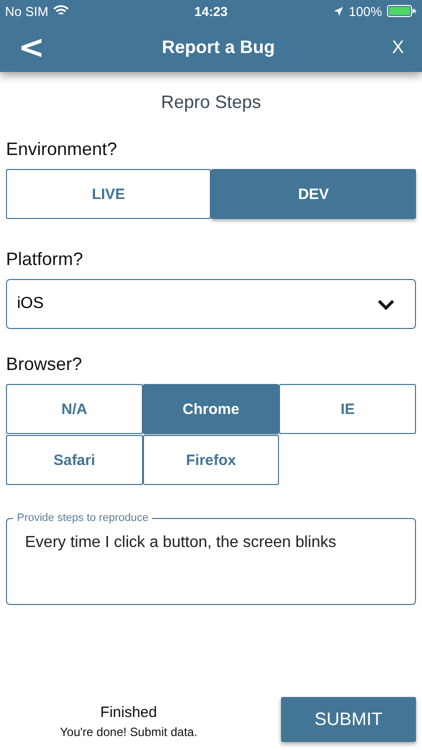  Describe the element at coordinates (402, 11) in the screenshot. I see `battery-icon` at that location.